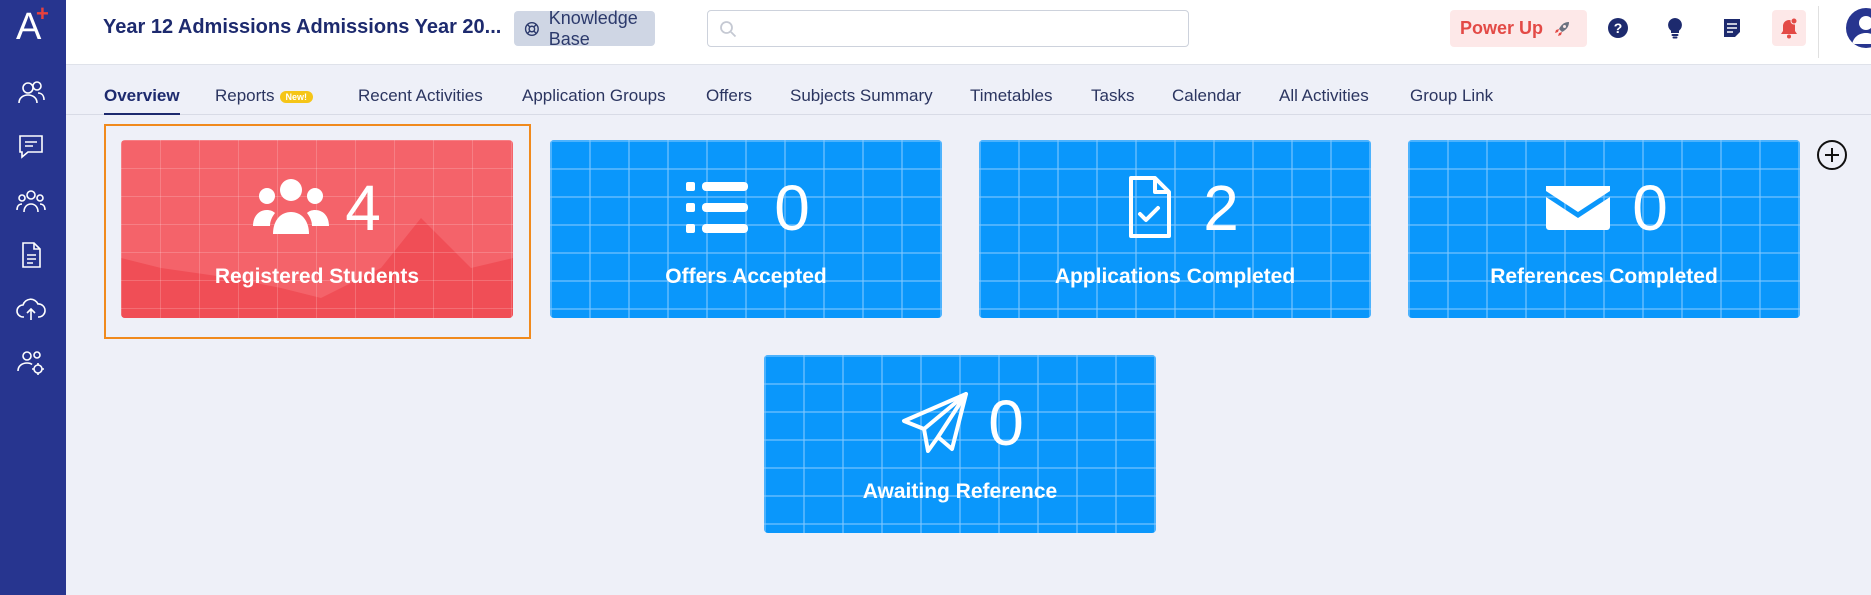  I want to click on tab-recent-activities: Recent Activities, so click(420, 96).